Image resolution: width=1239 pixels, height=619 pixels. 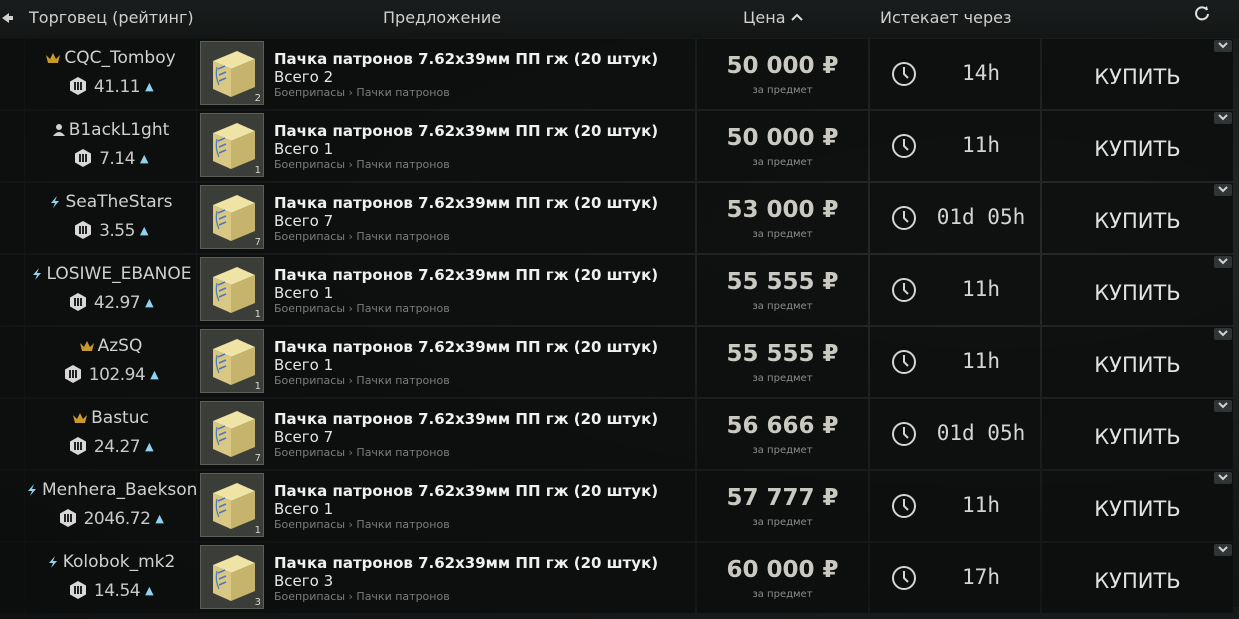 I want to click on header-offer: Предложение, so click(x=442, y=17).